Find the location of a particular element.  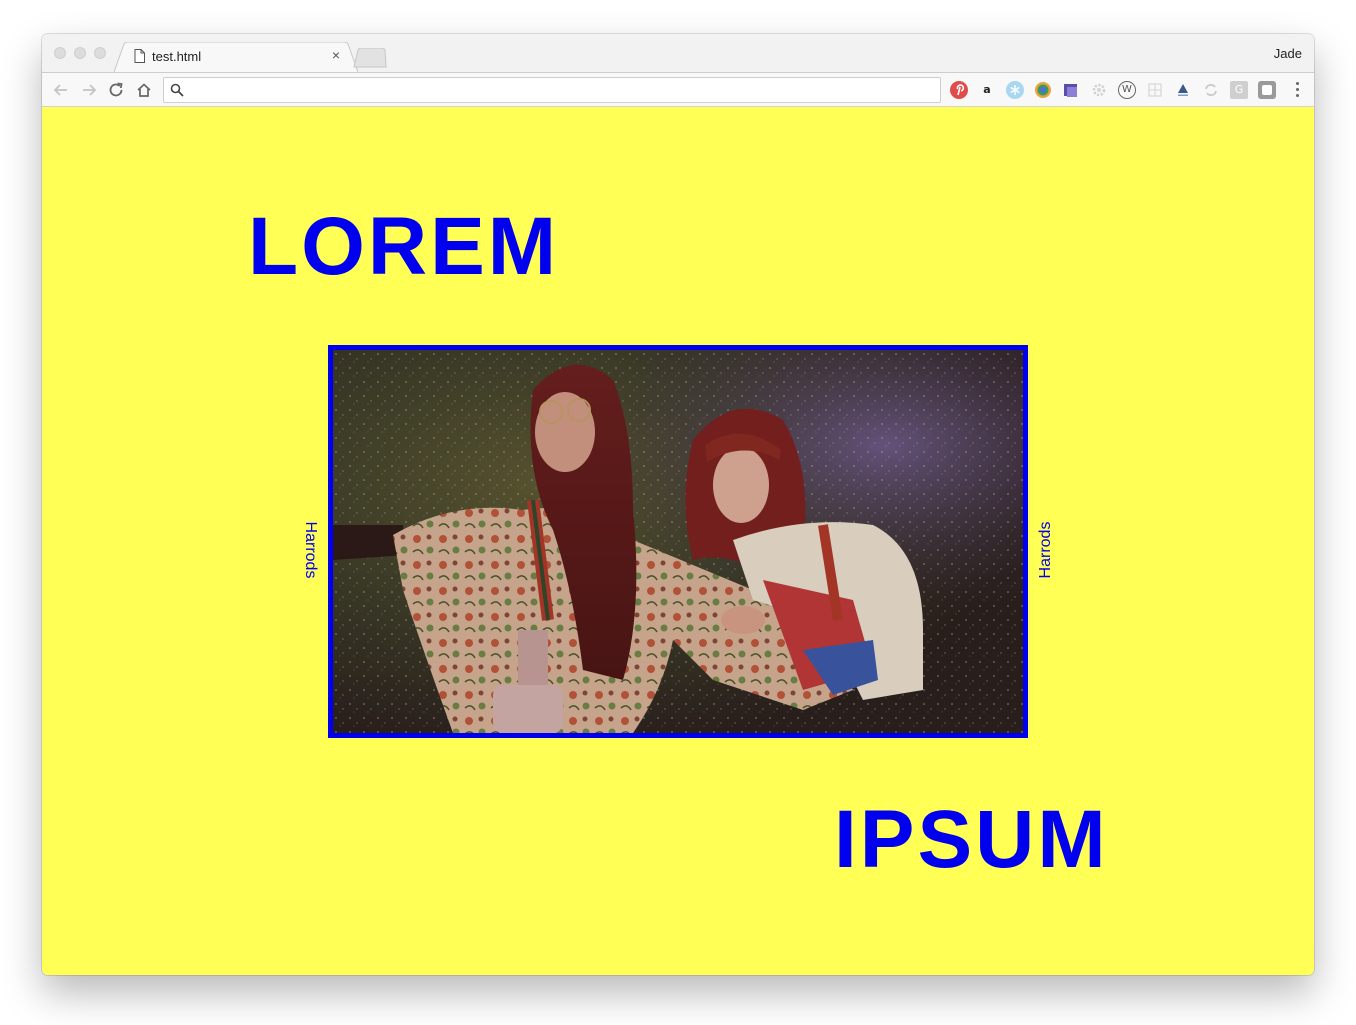

browser-menu-icon is located at coordinates (1298, 90).